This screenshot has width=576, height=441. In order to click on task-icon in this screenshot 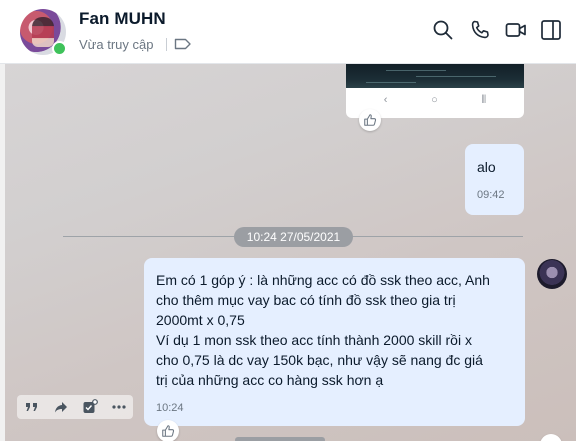, I will do `click(90, 407)`.